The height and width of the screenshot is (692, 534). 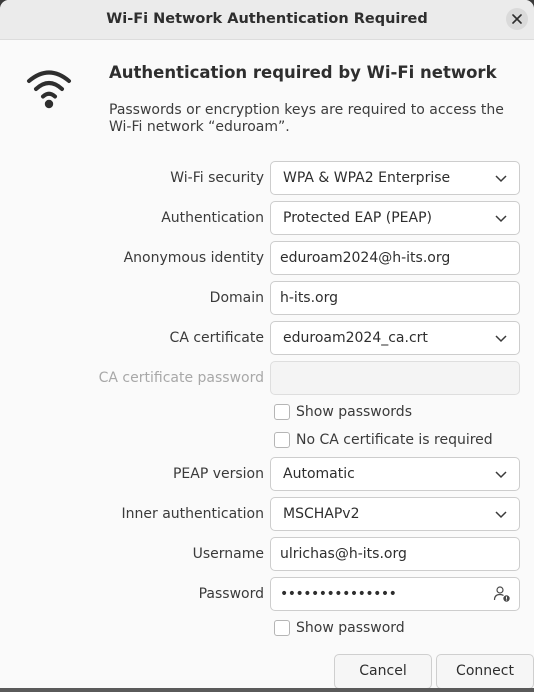 What do you see at coordinates (394, 440) in the screenshot?
I see `no-ca-required-label: No CA certificate is required` at bounding box center [394, 440].